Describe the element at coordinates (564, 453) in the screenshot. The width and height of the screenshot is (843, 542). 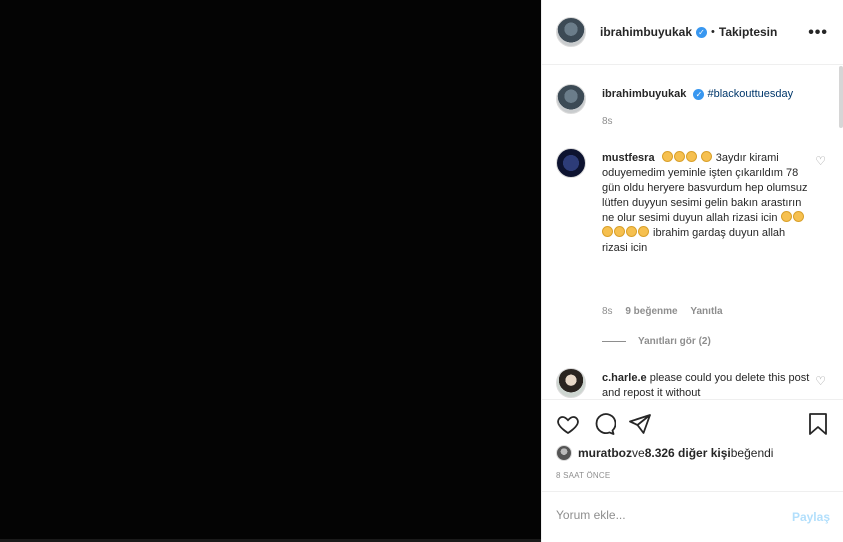
I see `liker-avatar` at that location.